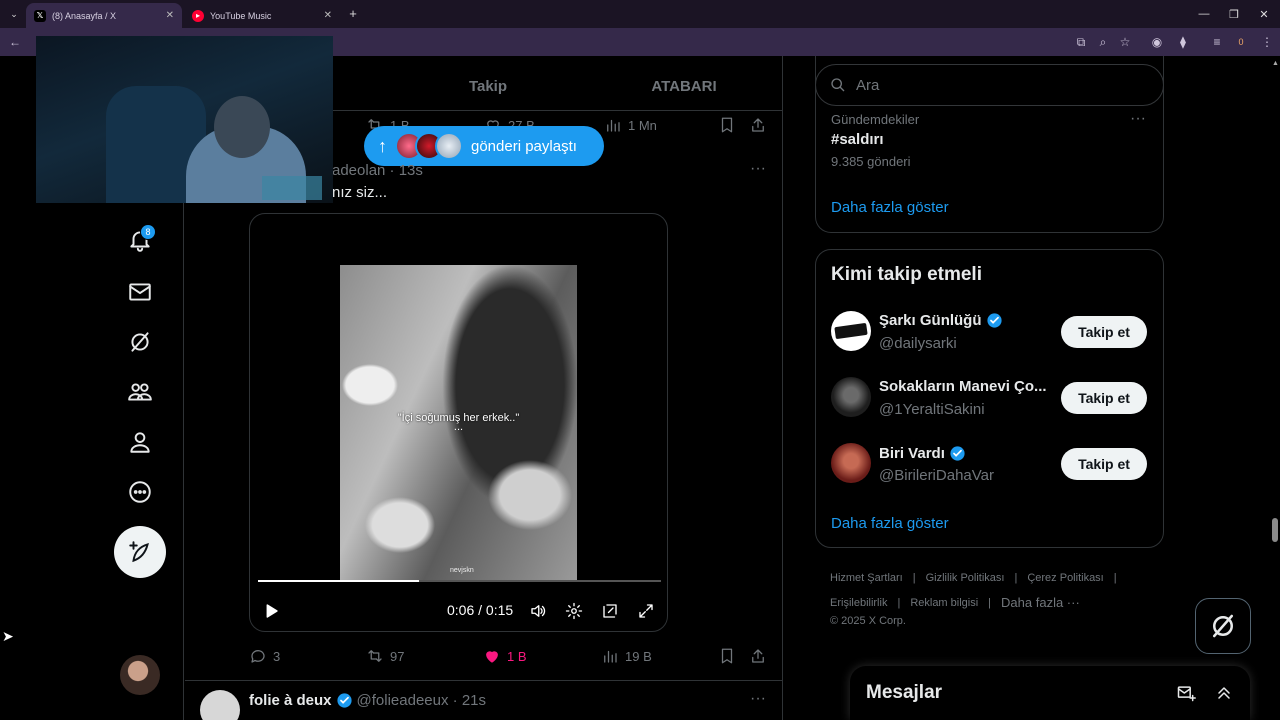 This screenshot has width=1280, height=720. Describe the element at coordinates (857, 139) in the screenshot. I see `trend-topic: #saldırı` at that location.